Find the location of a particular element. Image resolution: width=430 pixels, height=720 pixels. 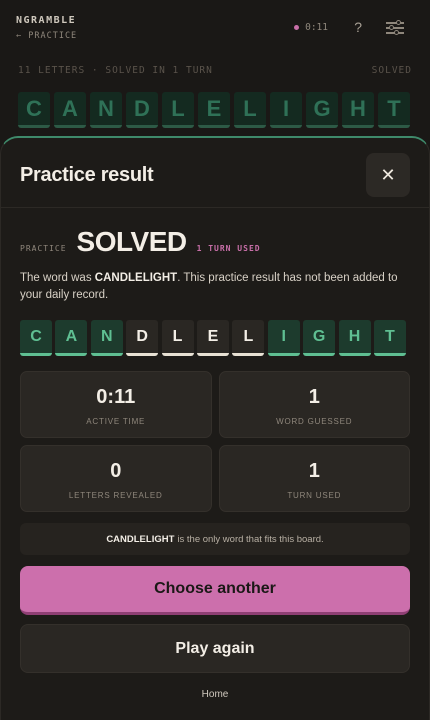

result-tile: E is located at coordinates (212, 338).